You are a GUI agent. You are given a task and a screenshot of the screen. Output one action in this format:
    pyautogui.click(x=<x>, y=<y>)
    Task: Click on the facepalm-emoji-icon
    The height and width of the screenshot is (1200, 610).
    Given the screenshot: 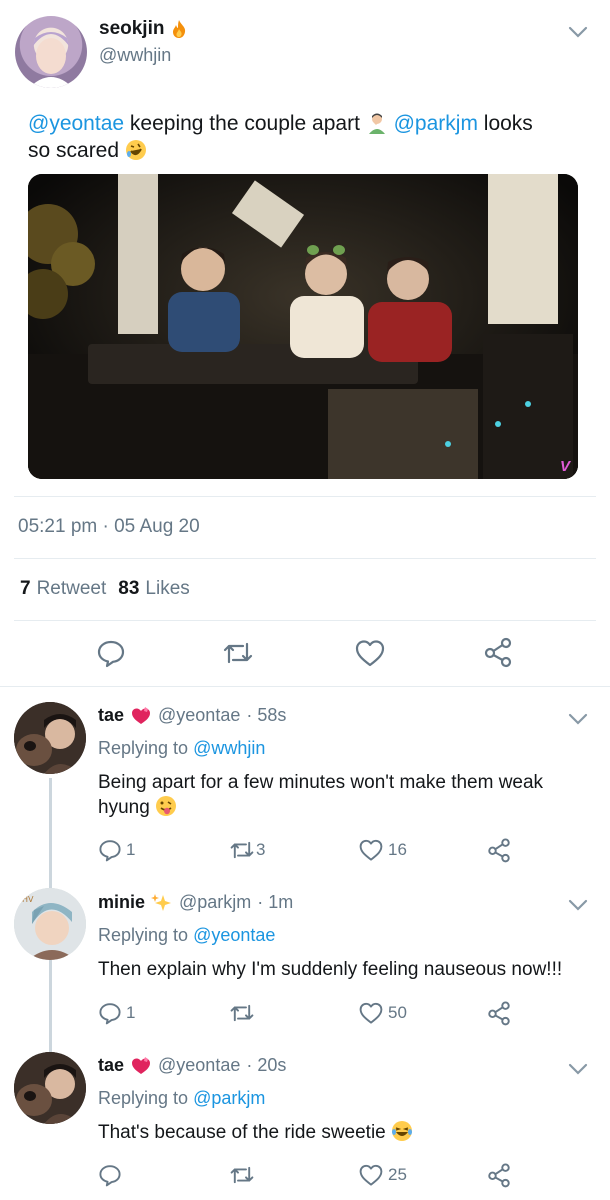 What is the action you would take?
    pyautogui.click(x=377, y=123)
    